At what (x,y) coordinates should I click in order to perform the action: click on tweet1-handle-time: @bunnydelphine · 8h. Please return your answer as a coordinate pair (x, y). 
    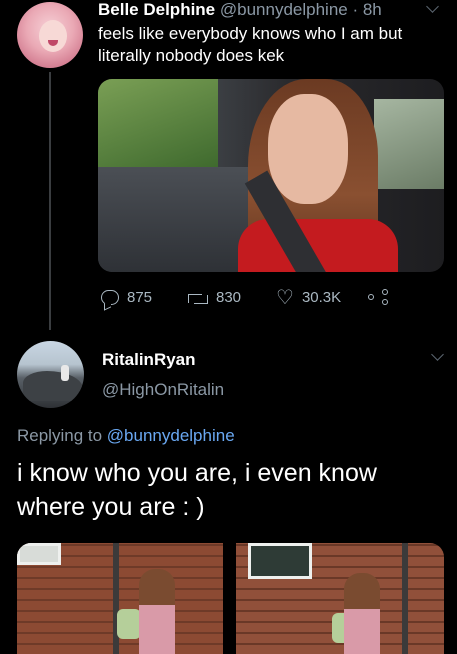
    Looking at the image, I should click on (301, 9).